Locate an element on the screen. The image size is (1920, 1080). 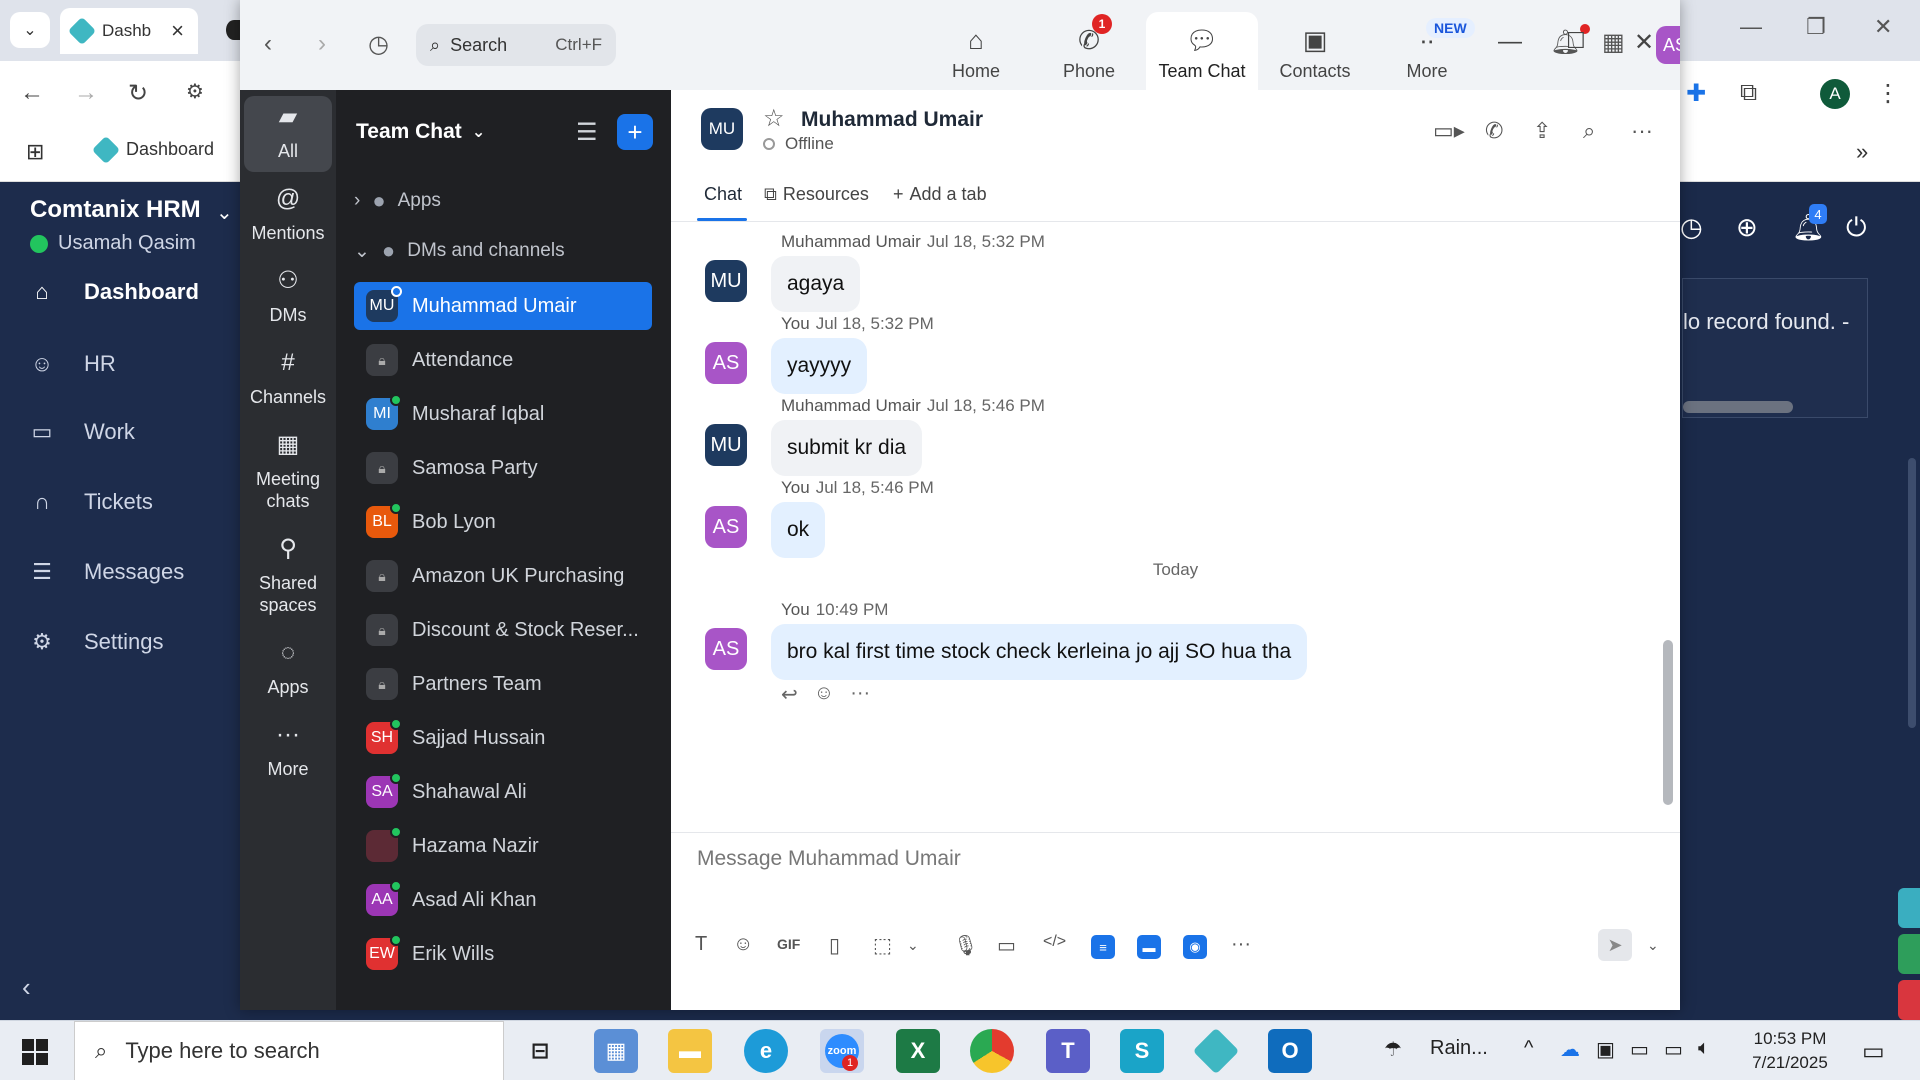
history-icon: ◷ is located at coordinates (378, 44).